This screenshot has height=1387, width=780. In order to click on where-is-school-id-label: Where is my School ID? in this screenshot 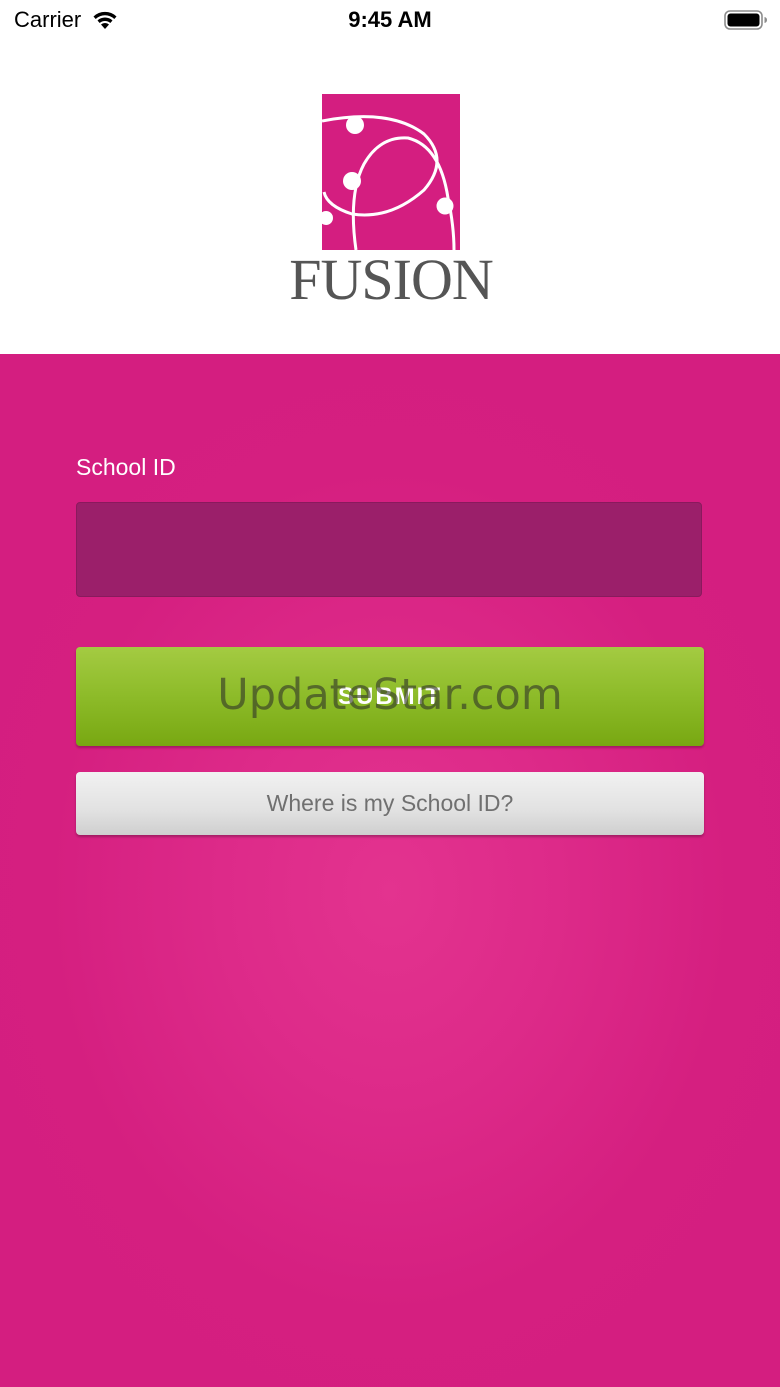, I will do `click(390, 803)`.